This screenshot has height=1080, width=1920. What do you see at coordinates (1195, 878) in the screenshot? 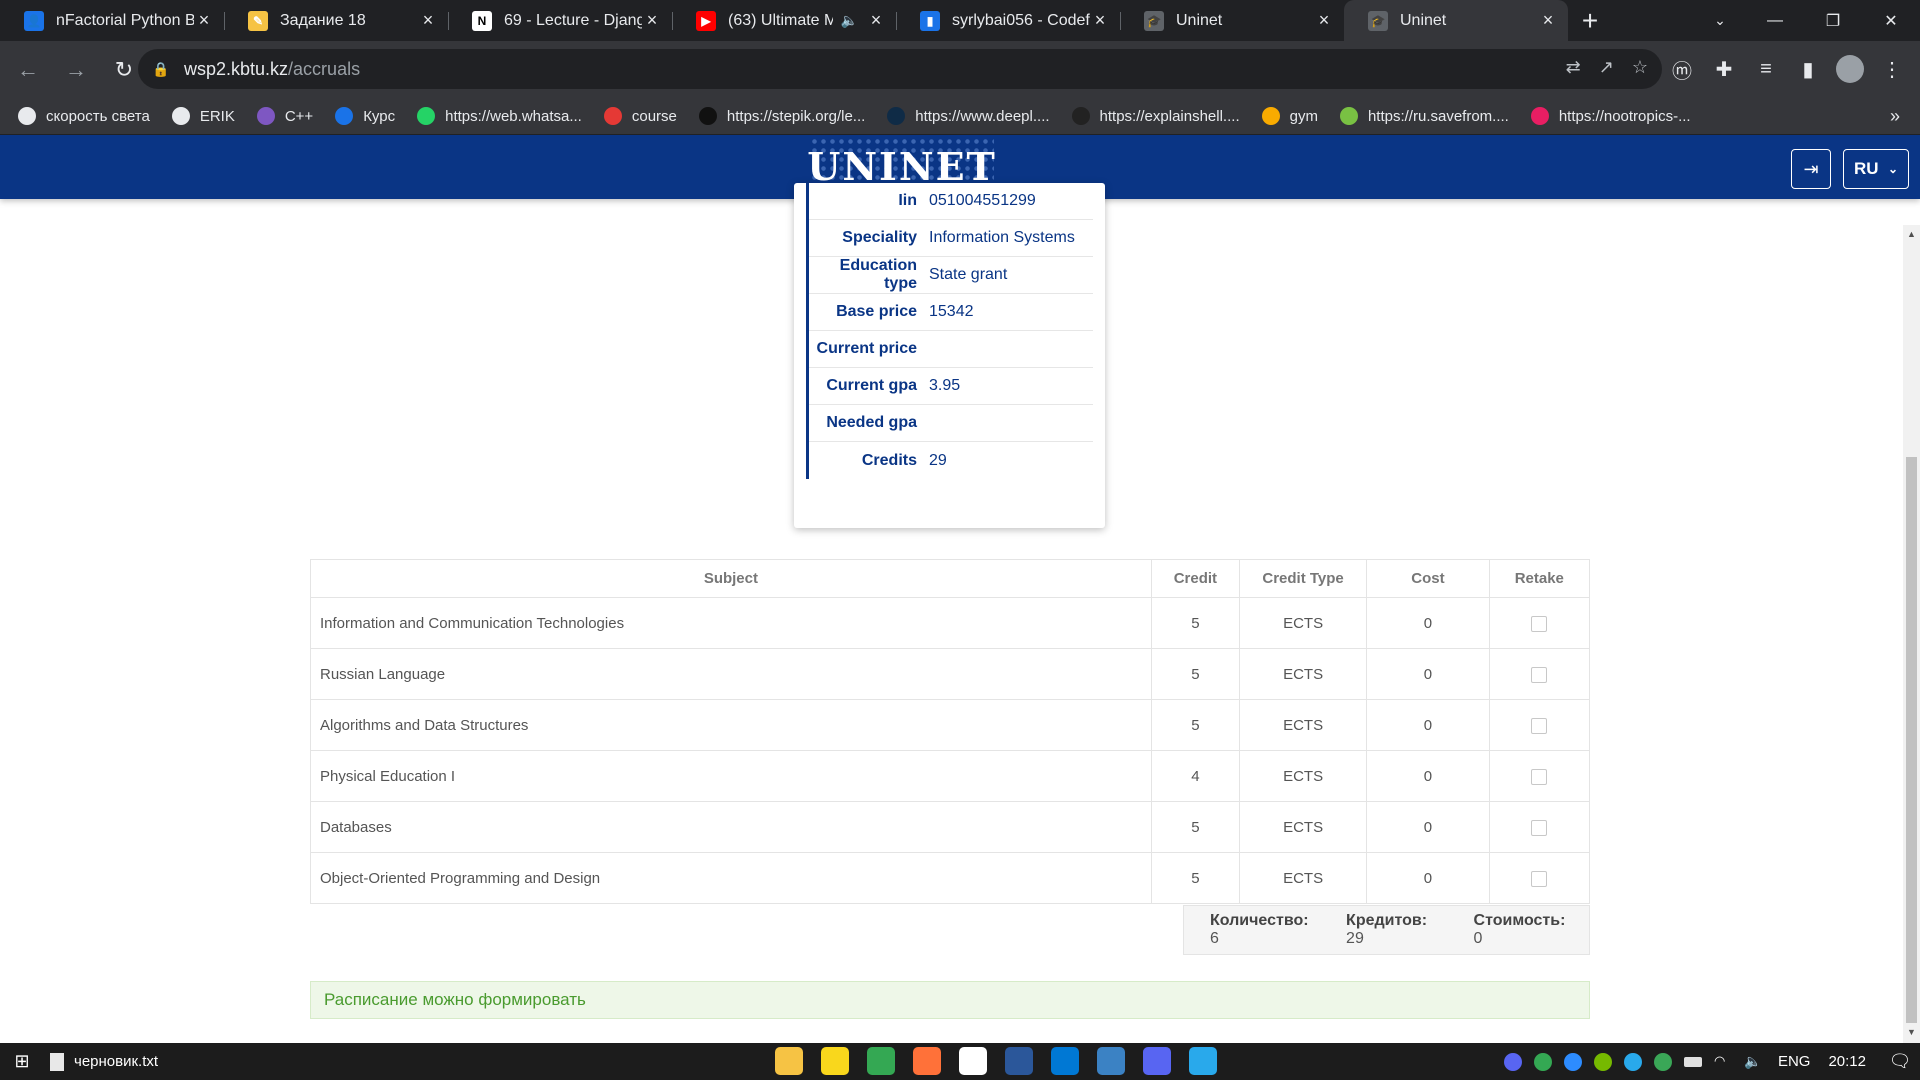
I see `cell-credit: 5` at bounding box center [1195, 878].